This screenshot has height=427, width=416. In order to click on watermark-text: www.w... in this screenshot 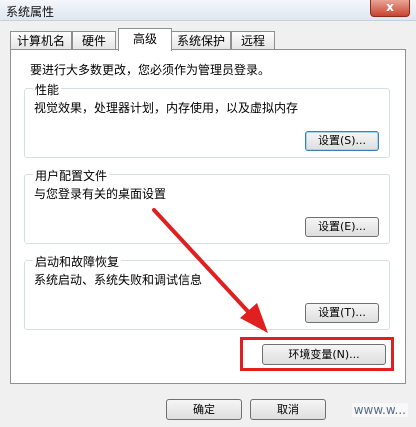, I will do `click(379, 410)`.